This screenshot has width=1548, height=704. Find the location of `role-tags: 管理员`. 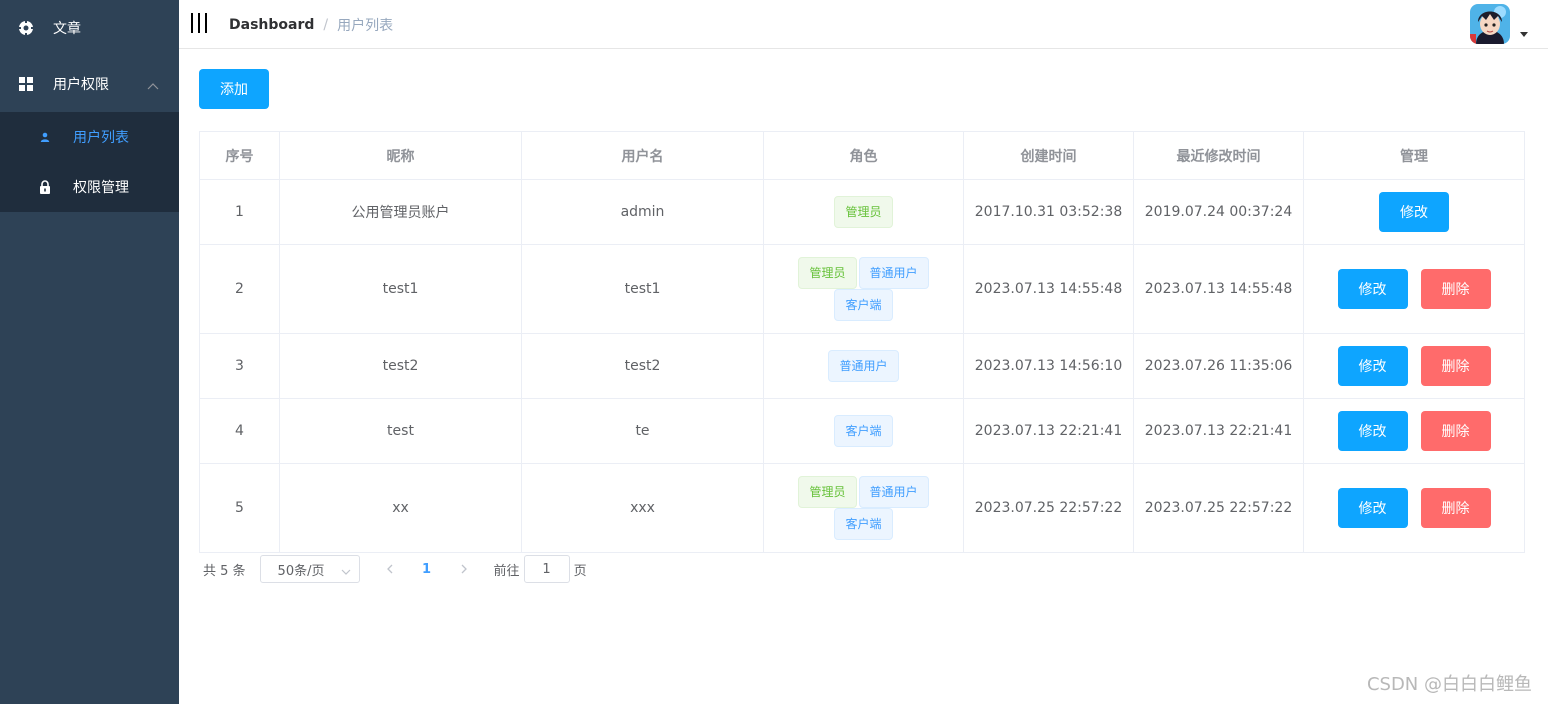

role-tags: 管理员 is located at coordinates (863, 212).